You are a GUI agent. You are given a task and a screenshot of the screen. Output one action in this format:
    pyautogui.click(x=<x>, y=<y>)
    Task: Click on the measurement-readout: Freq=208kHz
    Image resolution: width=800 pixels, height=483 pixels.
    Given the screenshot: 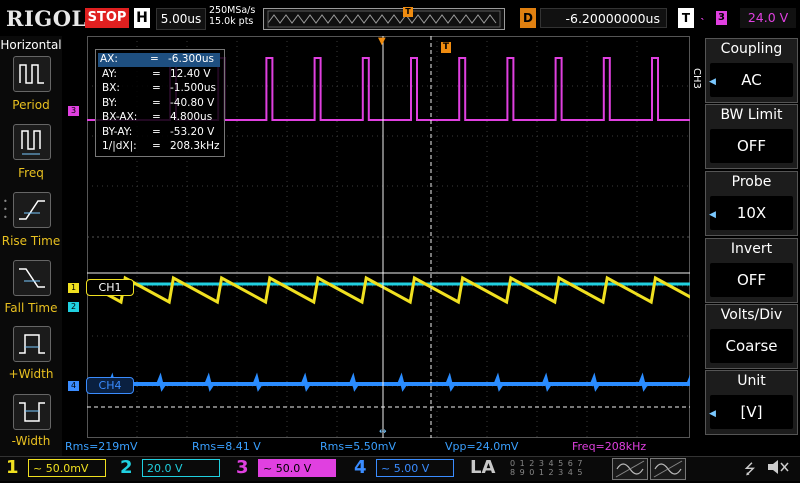 What is the action you would take?
    pyautogui.click(x=609, y=446)
    